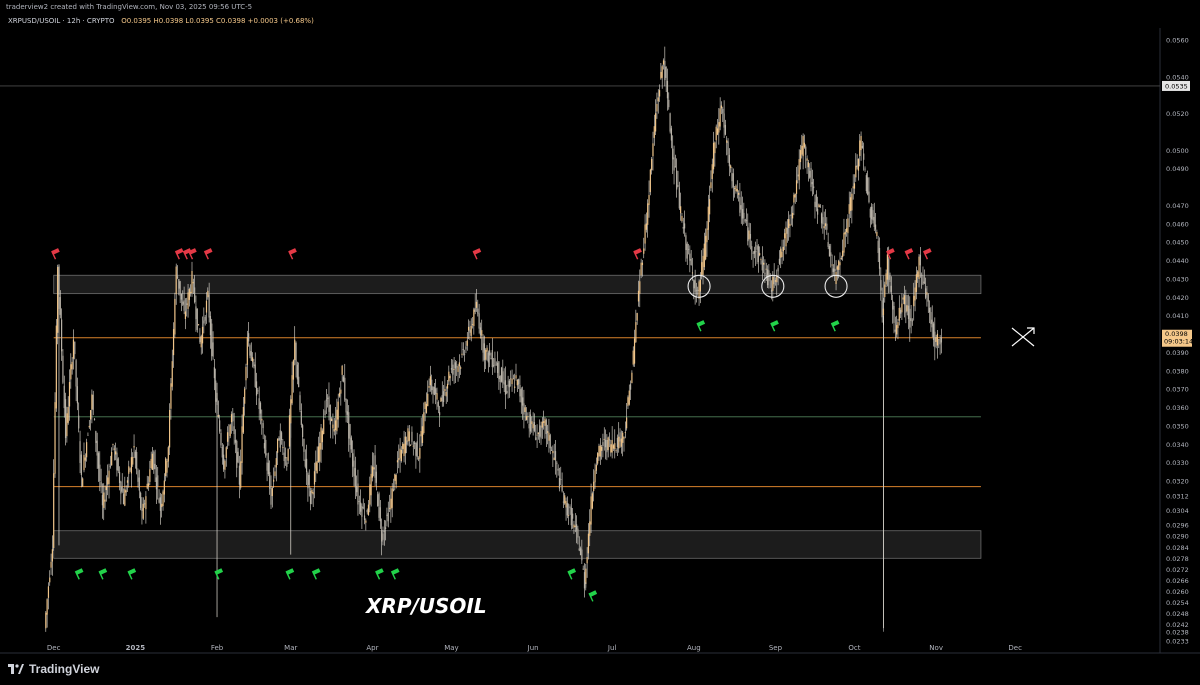  Describe the element at coordinates (1177, 445) in the screenshot. I see `price-tick-label: 0.0340` at that location.